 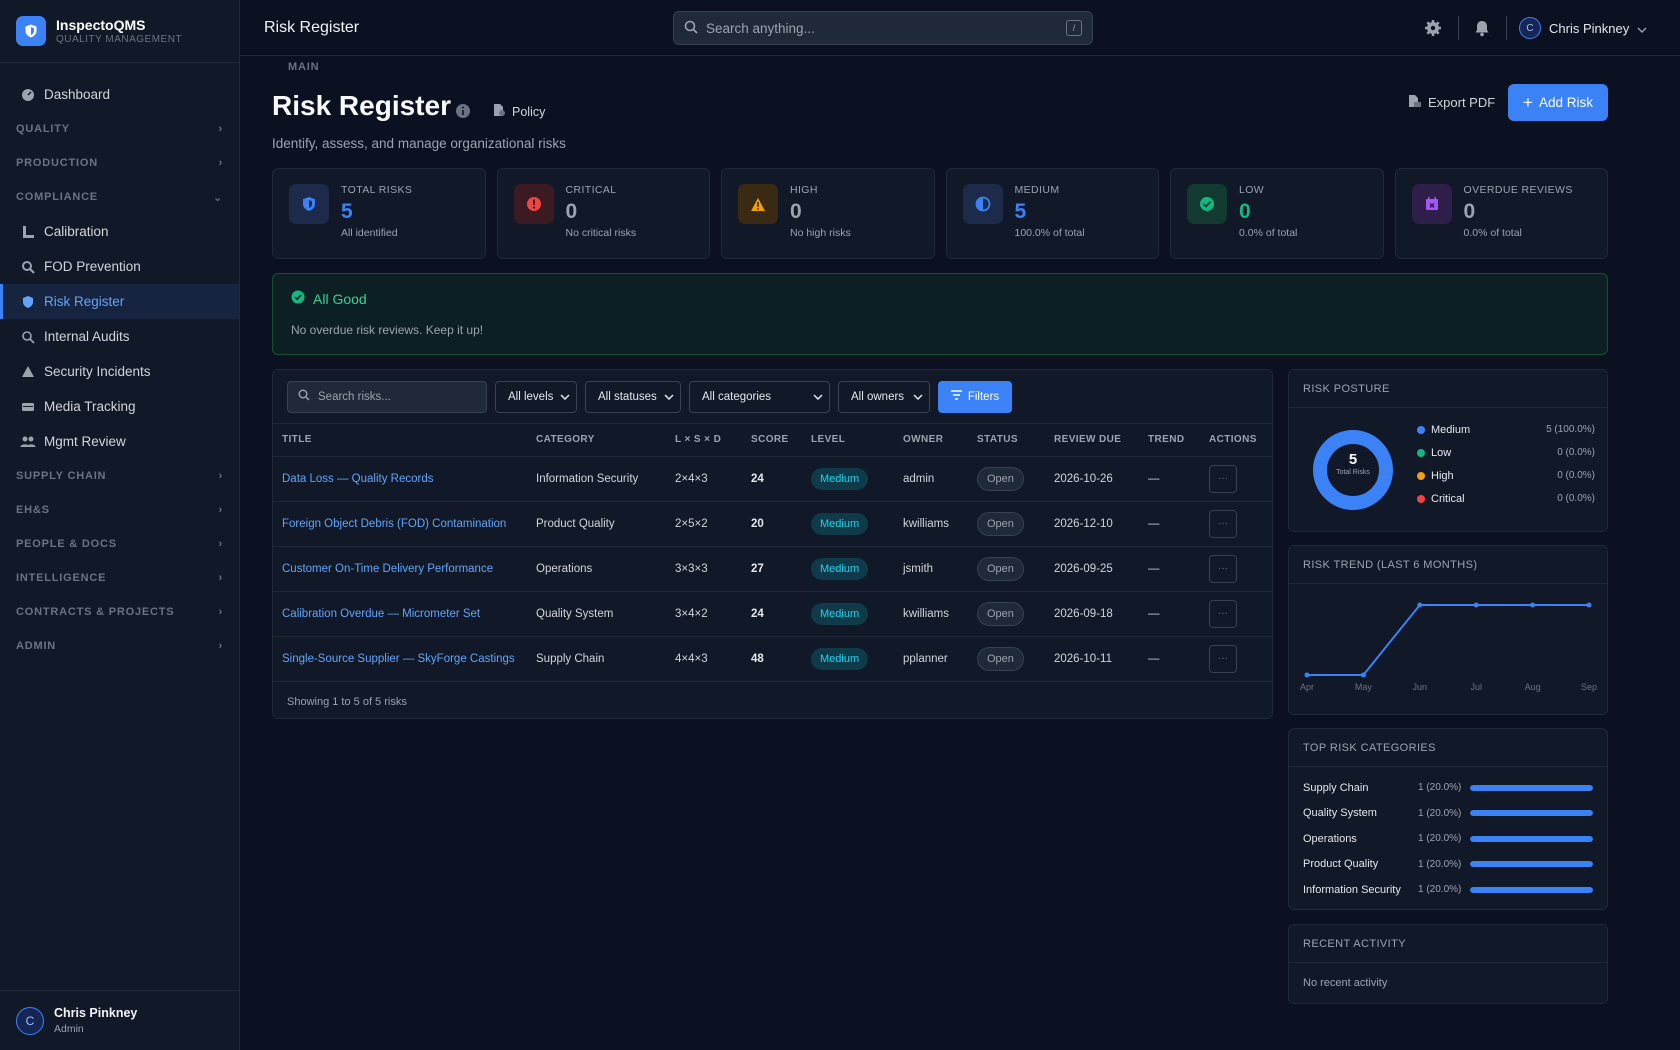 What do you see at coordinates (848, 440) in the screenshot?
I see `col-level: LEVEL` at bounding box center [848, 440].